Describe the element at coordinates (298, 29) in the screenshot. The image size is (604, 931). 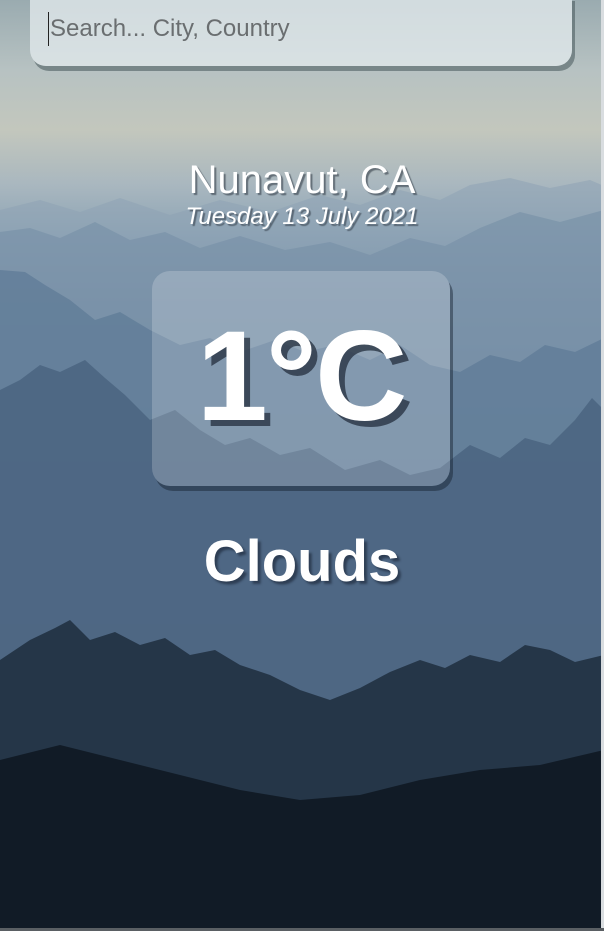
I see `search-input` at that location.